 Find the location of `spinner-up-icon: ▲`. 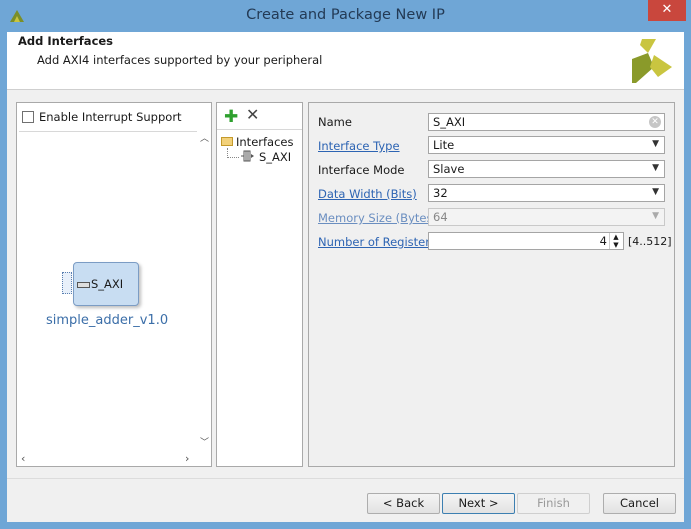

spinner-up-icon: ▲ is located at coordinates (615, 237).